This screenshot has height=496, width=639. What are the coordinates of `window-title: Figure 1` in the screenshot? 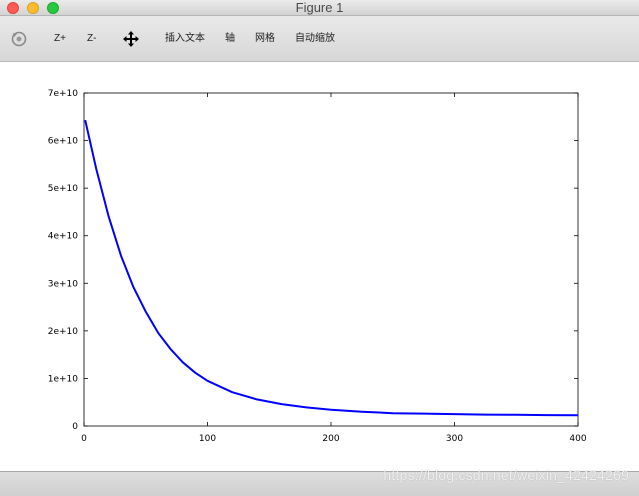 It's located at (319, 7).